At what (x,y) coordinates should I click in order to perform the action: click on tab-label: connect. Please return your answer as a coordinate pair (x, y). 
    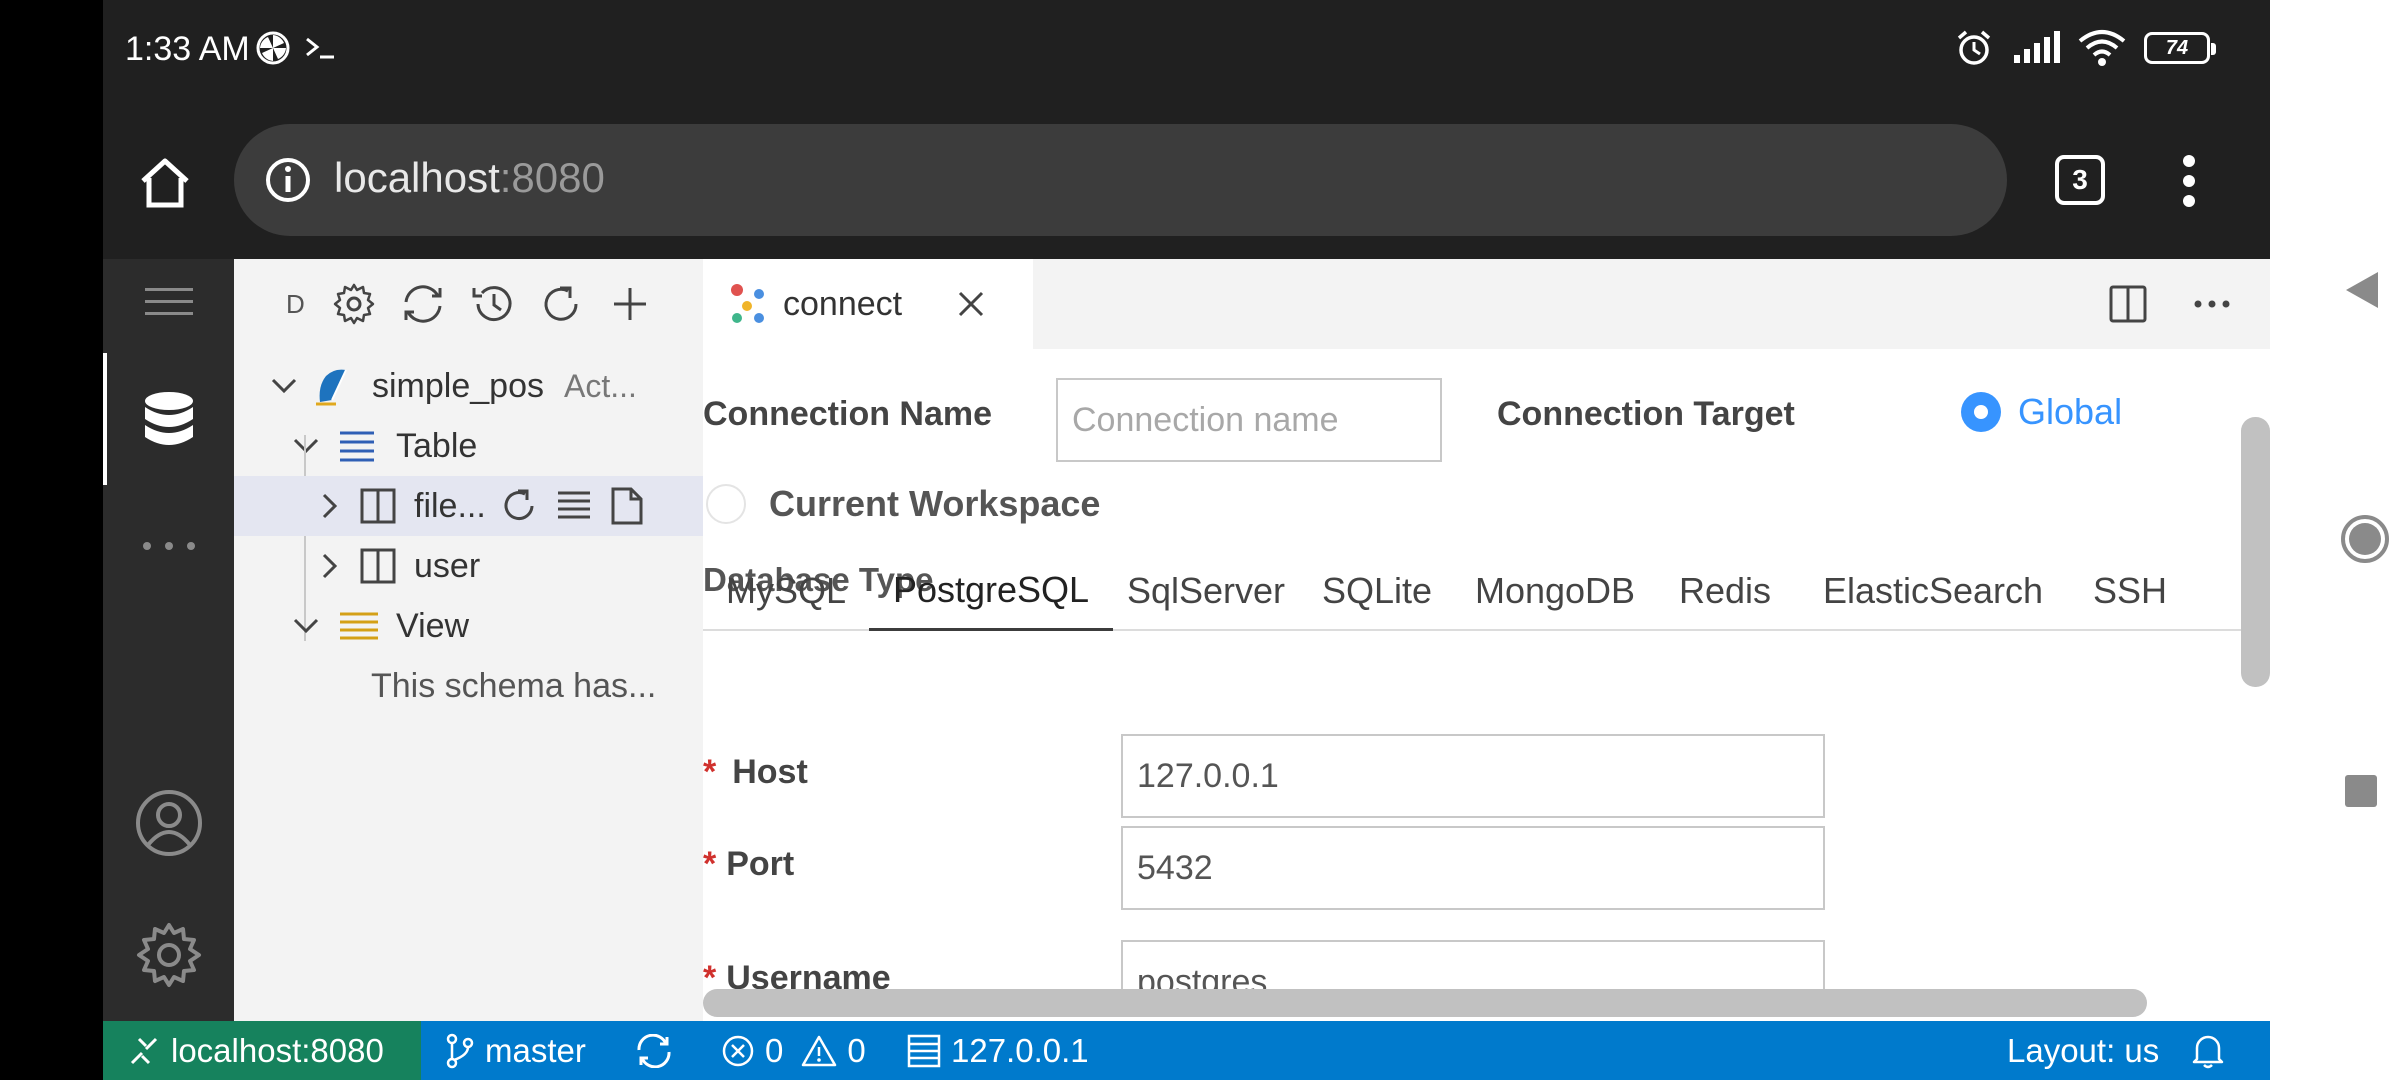
    Looking at the image, I should click on (843, 303).